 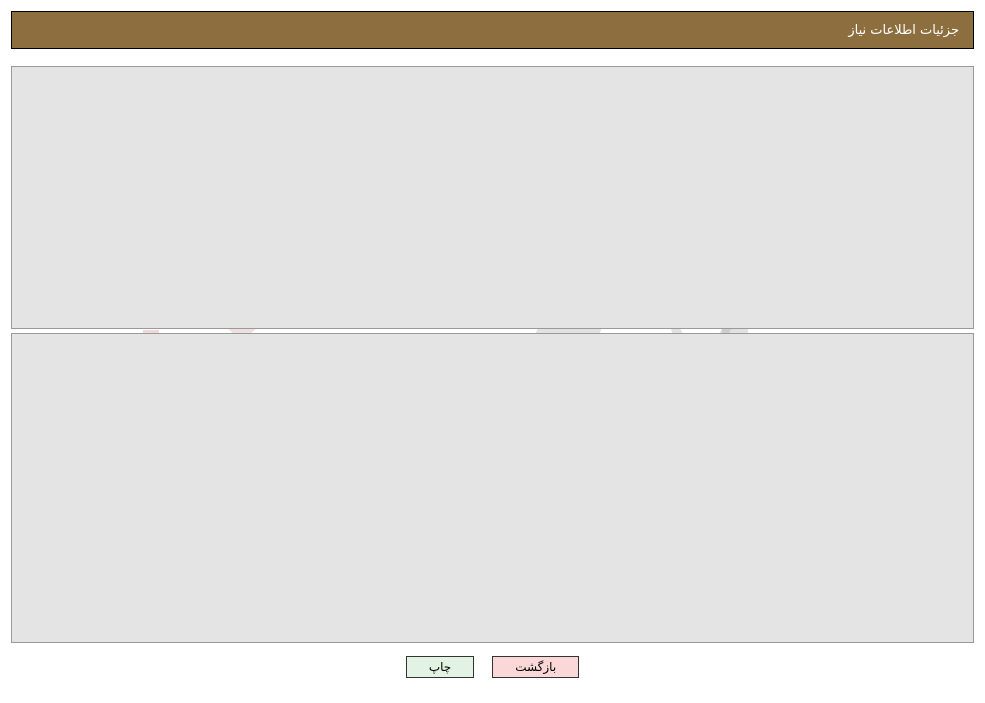 I want to click on print-button: چاپ, so click(x=440, y=667).